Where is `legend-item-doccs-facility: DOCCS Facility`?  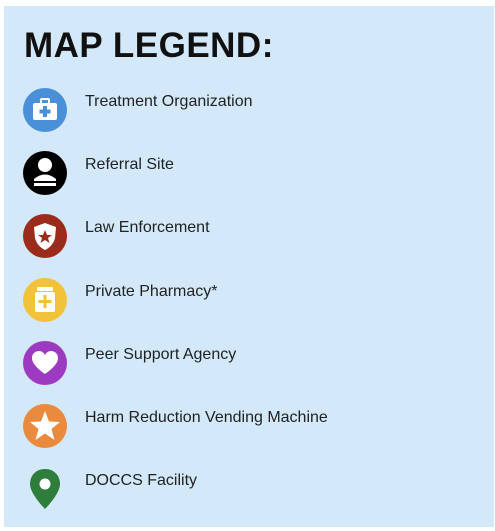 legend-item-doccs-facility: DOCCS Facility is located at coordinates (252, 489).